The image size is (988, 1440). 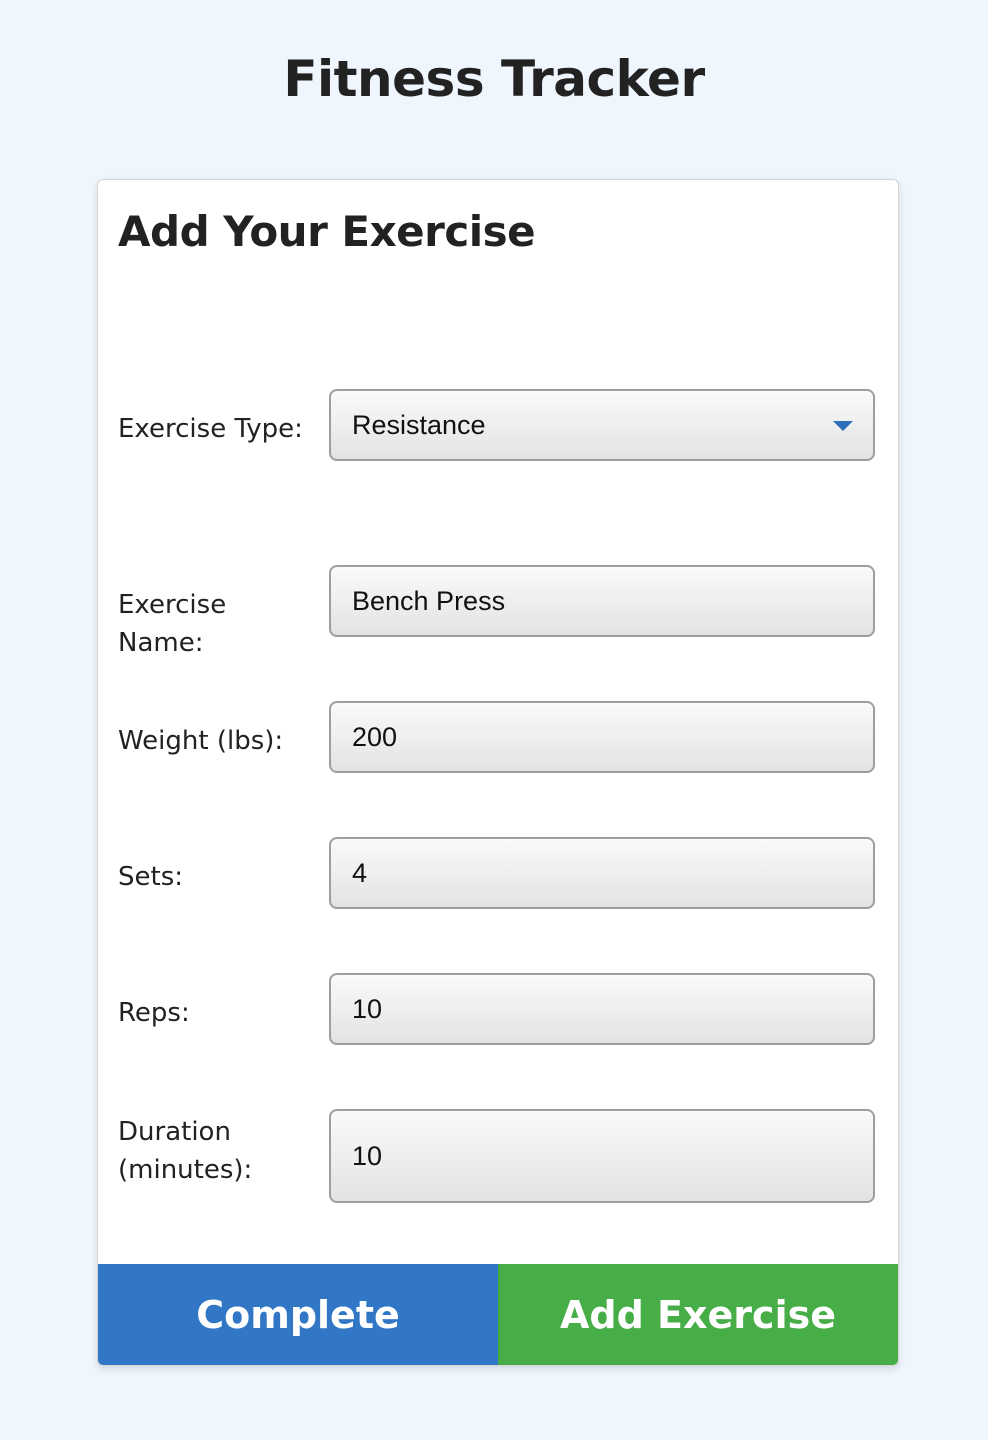 What do you see at coordinates (602, 601) in the screenshot?
I see `exercise-name-input` at bounding box center [602, 601].